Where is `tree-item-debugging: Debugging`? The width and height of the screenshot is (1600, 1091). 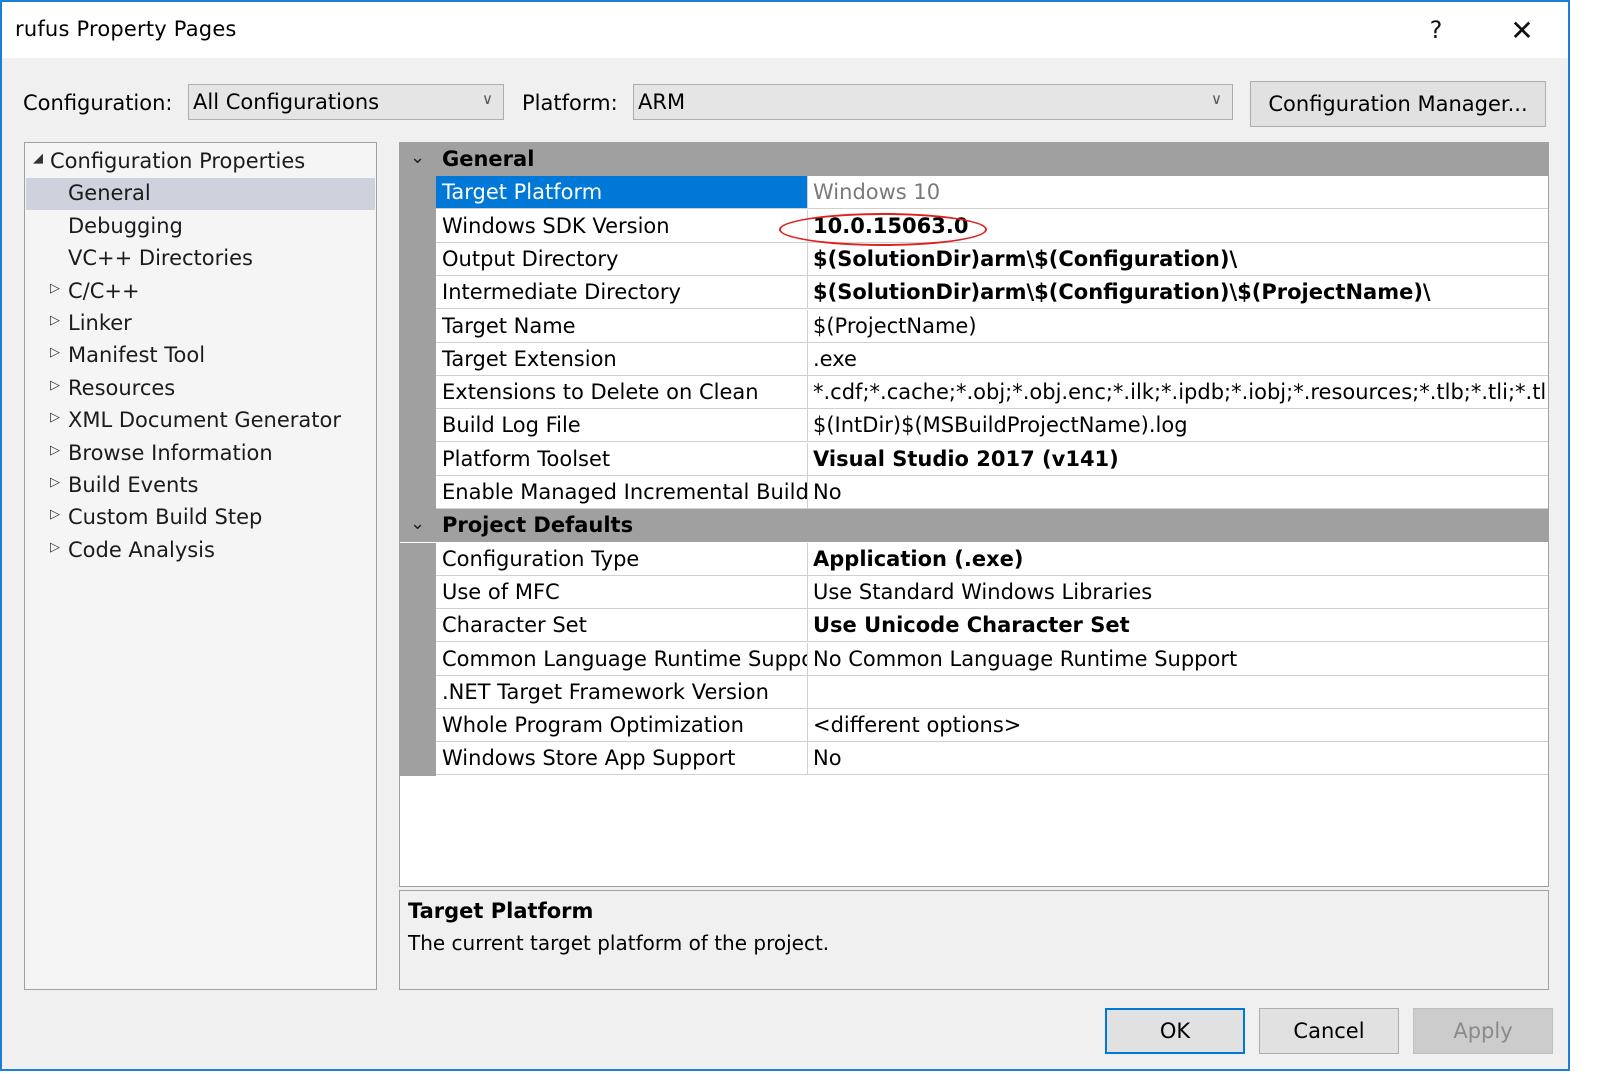
tree-item-debugging: Debugging is located at coordinates (200, 227).